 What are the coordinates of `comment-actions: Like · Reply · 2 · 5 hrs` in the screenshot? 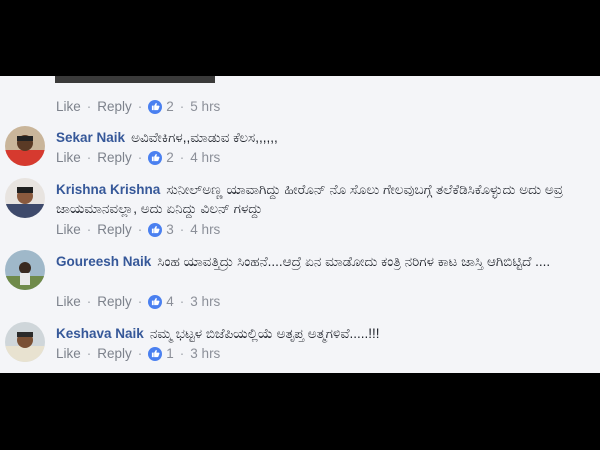 It's located at (138, 106).